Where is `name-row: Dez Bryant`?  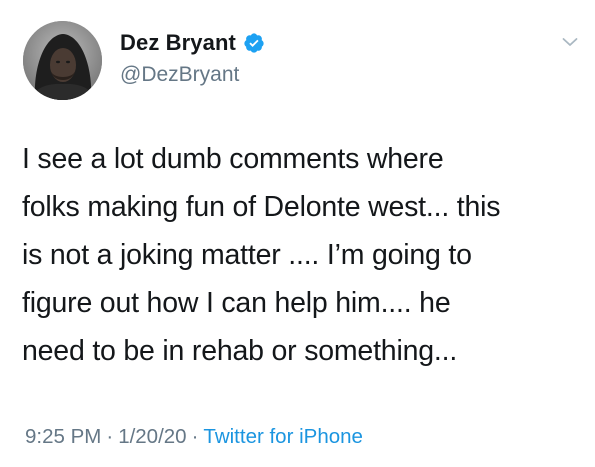 name-row: Dez Bryant is located at coordinates (192, 43).